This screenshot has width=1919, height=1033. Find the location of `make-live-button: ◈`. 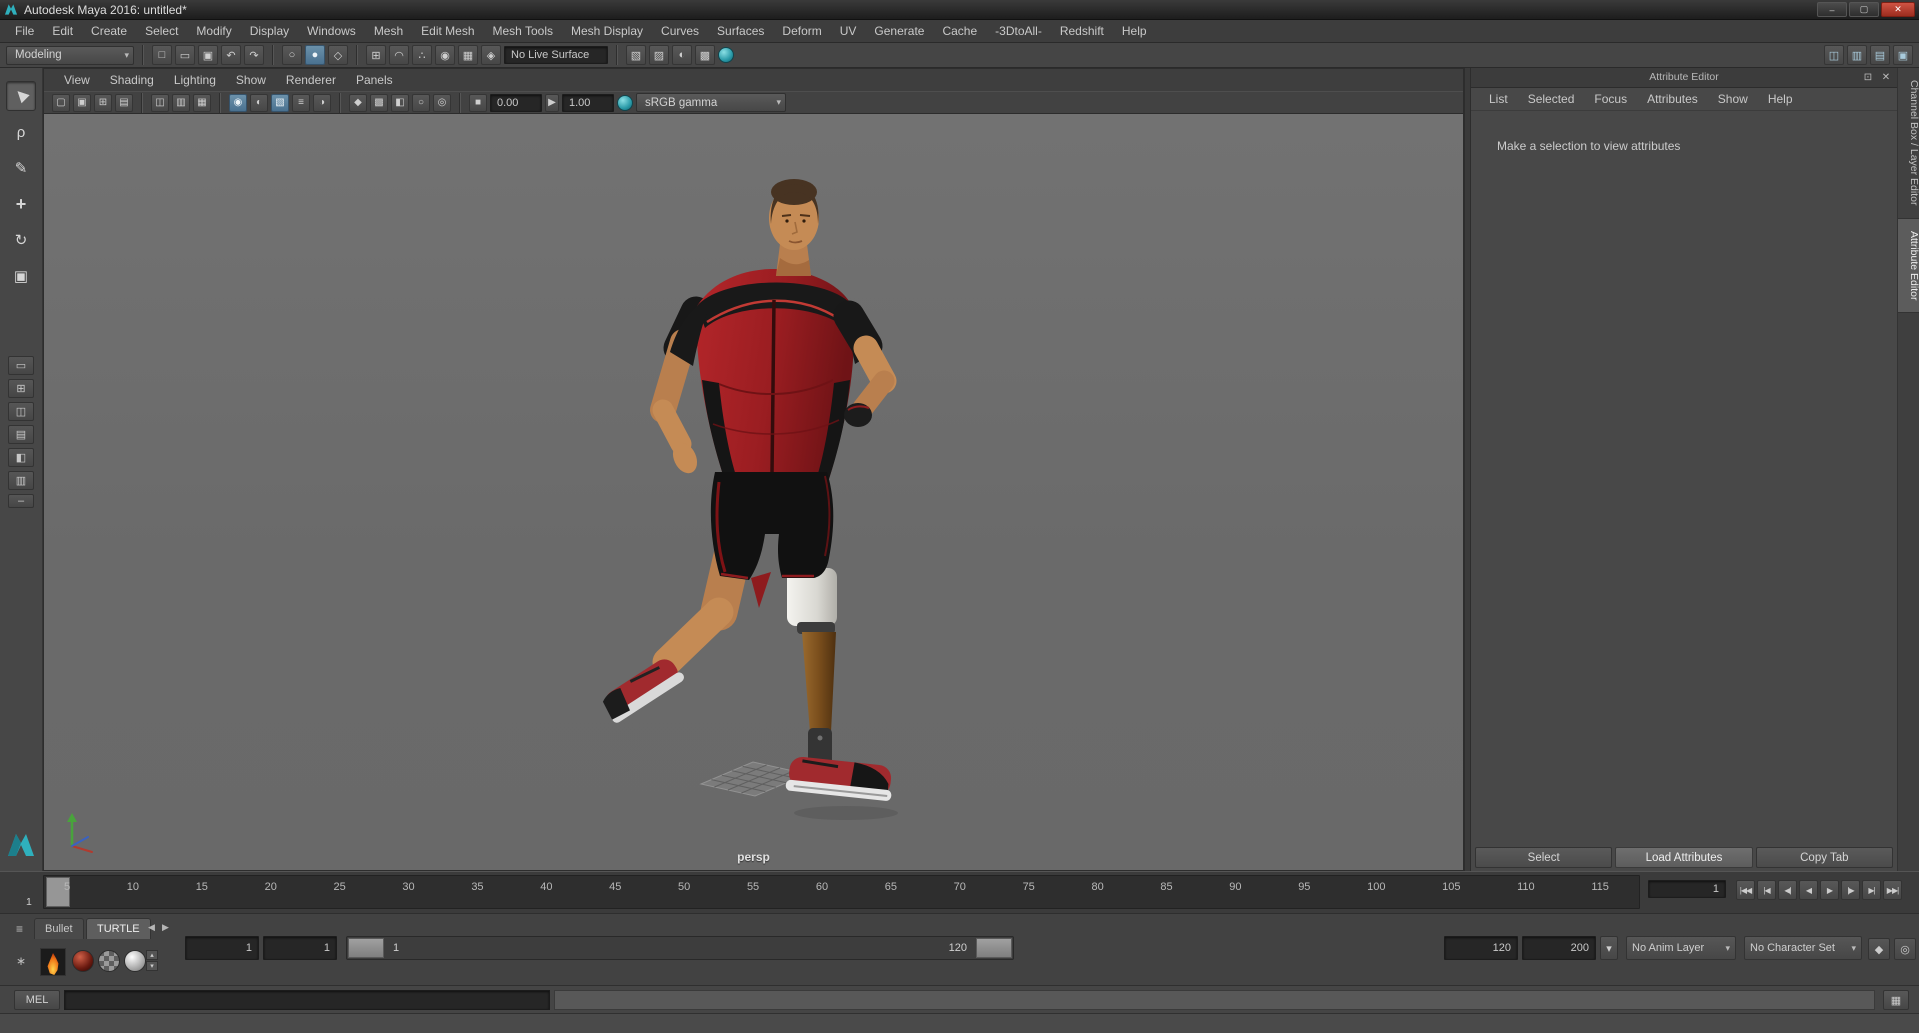

make-live-button: ◈ is located at coordinates (491, 55).